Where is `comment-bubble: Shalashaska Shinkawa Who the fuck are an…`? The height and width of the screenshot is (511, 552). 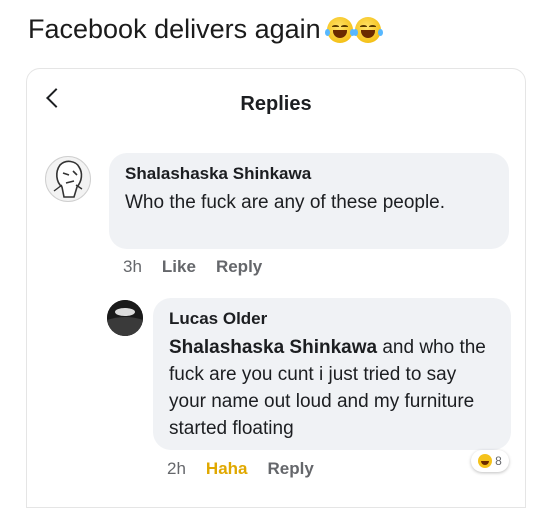 comment-bubble: Shalashaska Shinkawa Who the fuck are an… is located at coordinates (309, 201).